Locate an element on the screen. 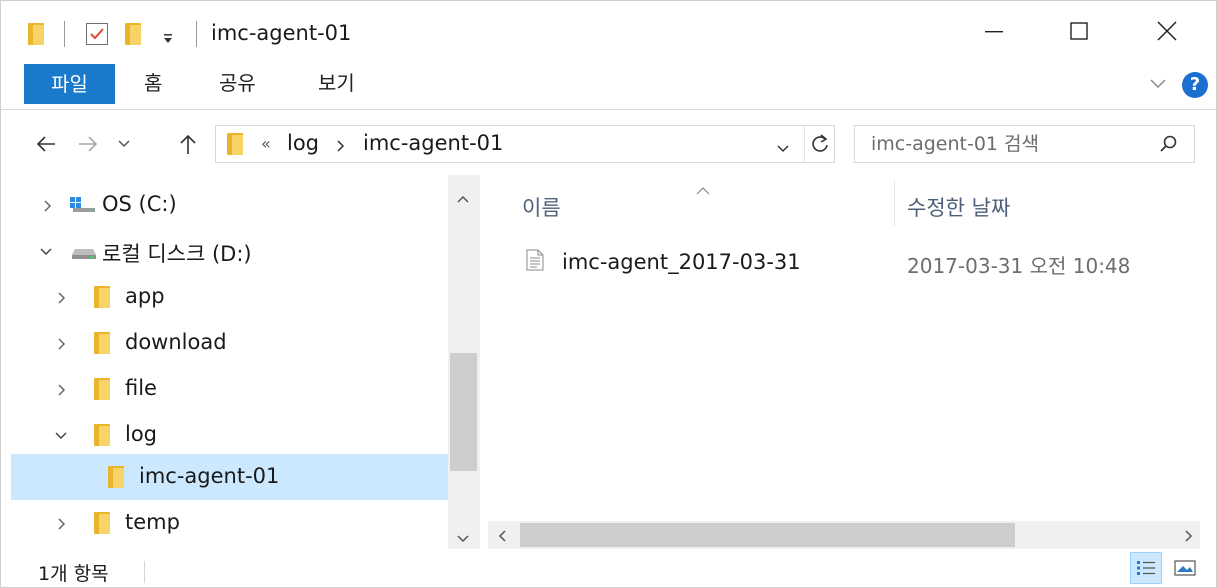  new-folder-icon is located at coordinates (133, 34).